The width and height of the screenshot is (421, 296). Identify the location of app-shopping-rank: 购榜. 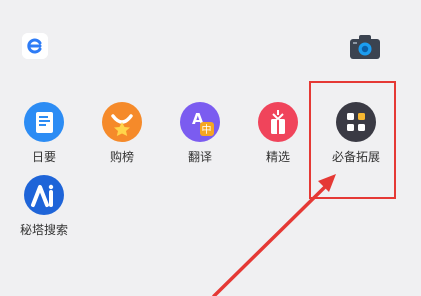
(122, 133).